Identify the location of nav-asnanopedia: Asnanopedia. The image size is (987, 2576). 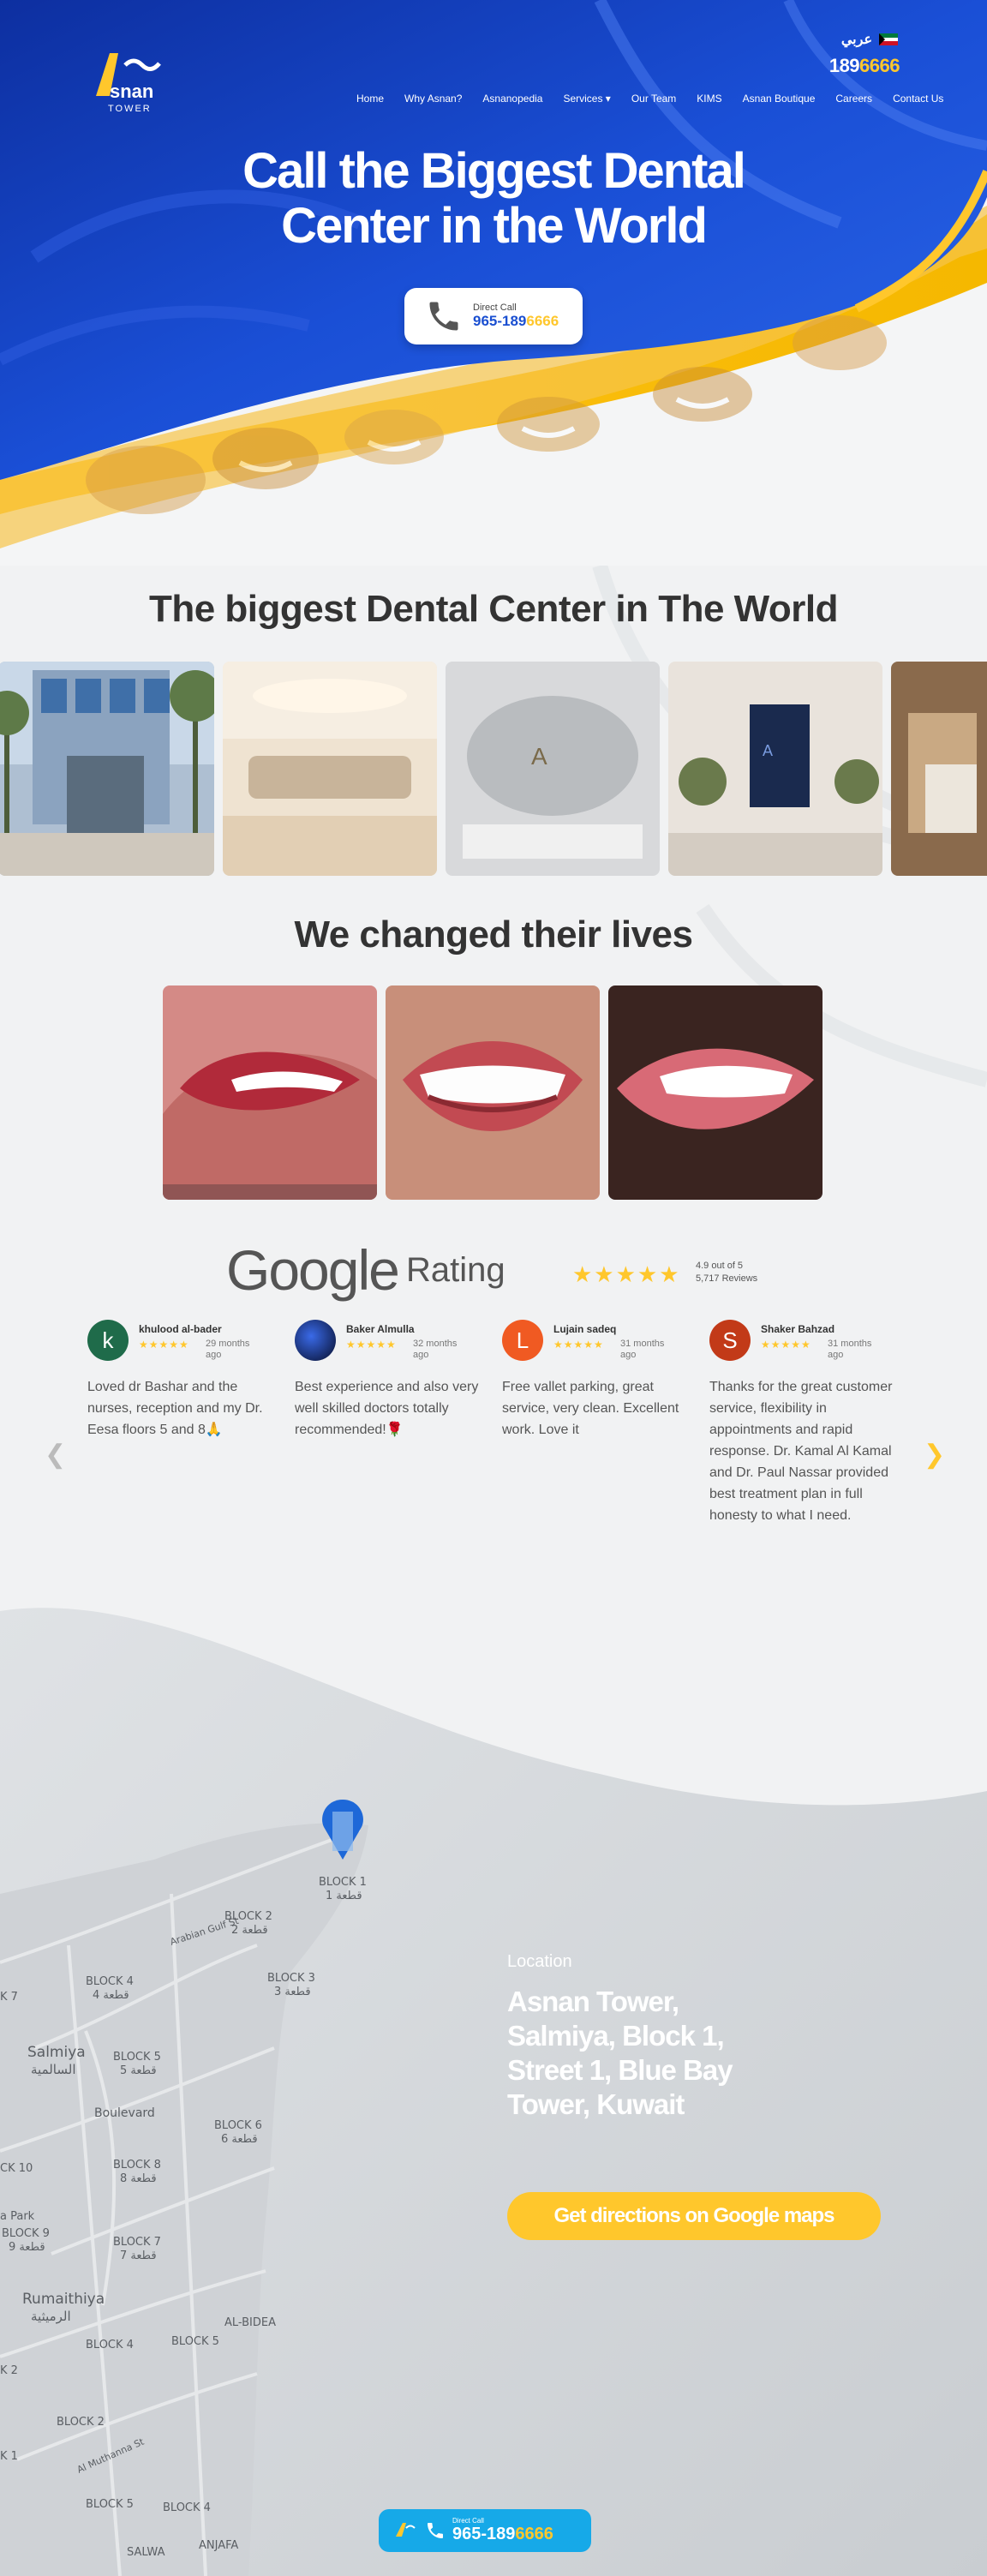
(512, 99).